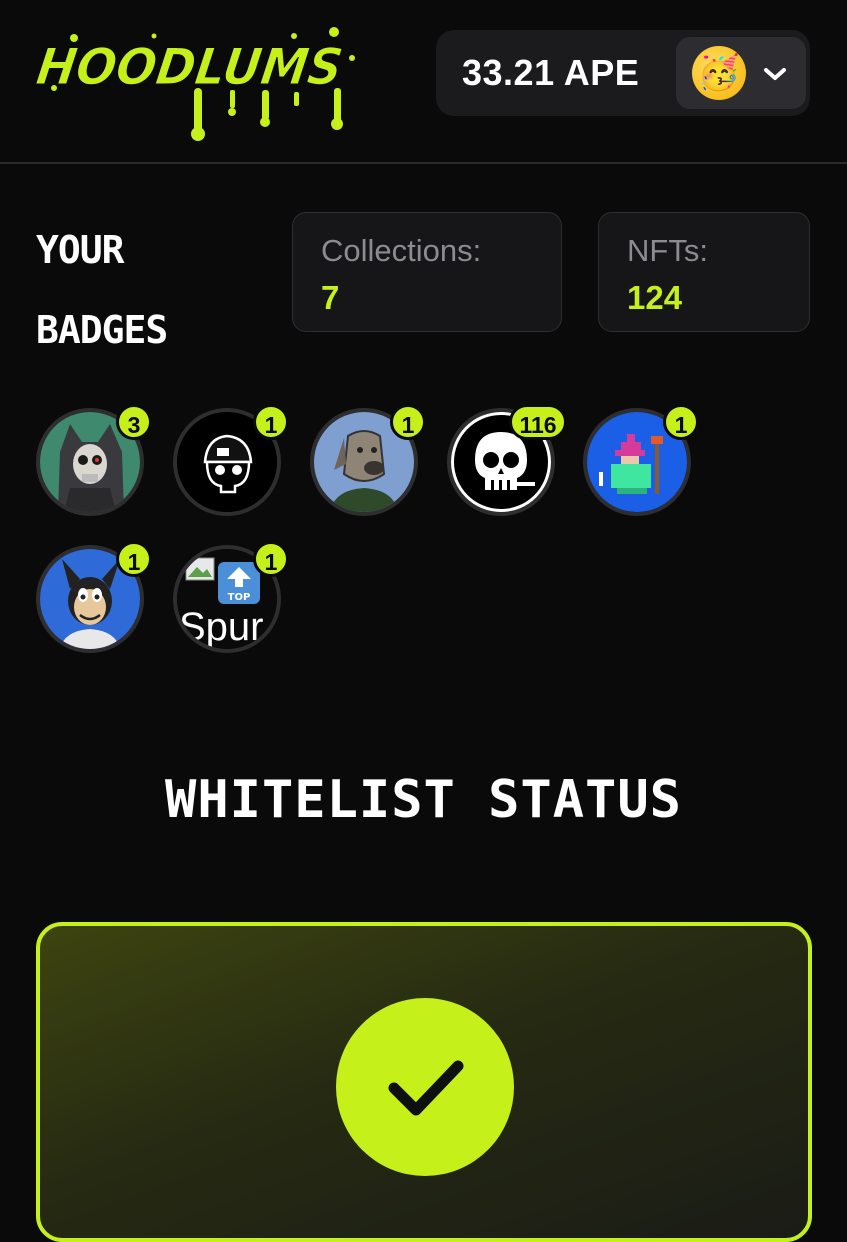  I want to click on nfts-value: 124, so click(655, 297).